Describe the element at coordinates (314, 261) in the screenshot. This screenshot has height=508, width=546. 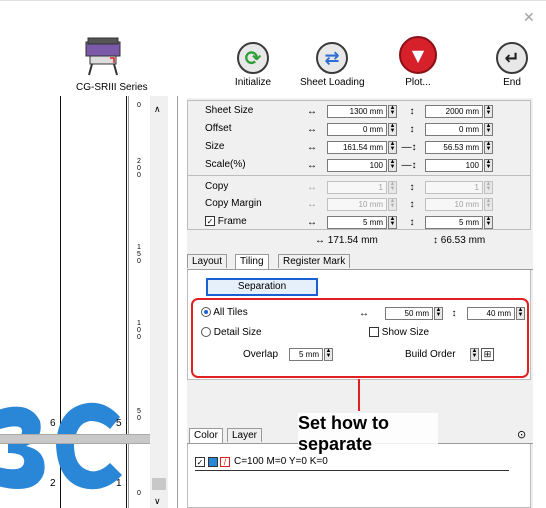
I see `tab-register-mark: Register Mark` at that location.